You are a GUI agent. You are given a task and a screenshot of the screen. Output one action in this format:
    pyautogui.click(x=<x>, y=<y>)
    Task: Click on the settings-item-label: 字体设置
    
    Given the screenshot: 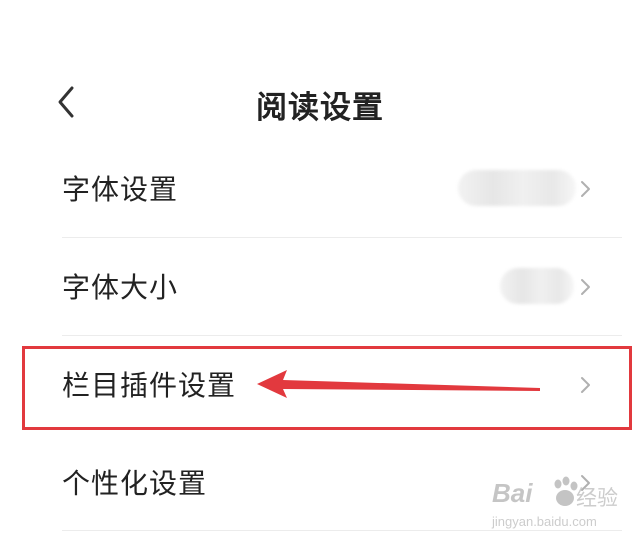 What is the action you would take?
    pyautogui.click(x=120, y=189)
    